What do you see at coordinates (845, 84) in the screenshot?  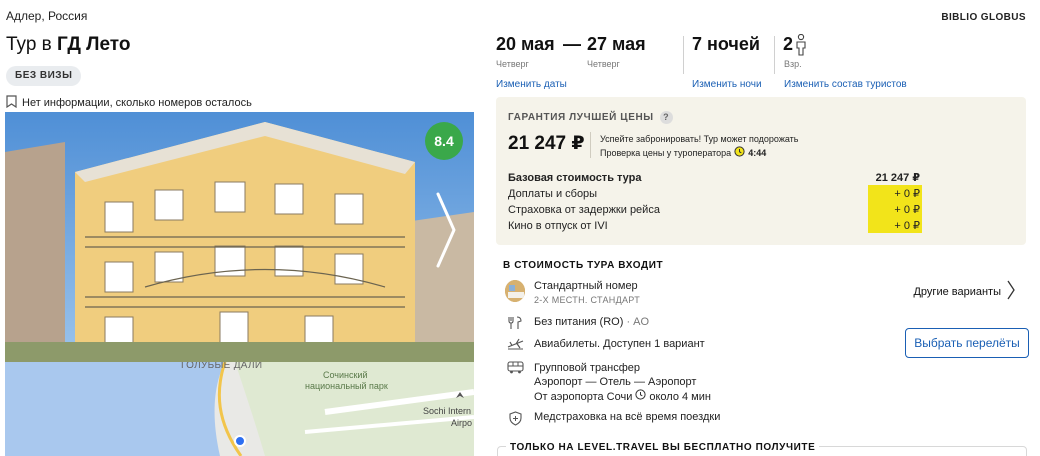 I see `change-tourists-link: Изменить состав туристов` at bounding box center [845, 84].